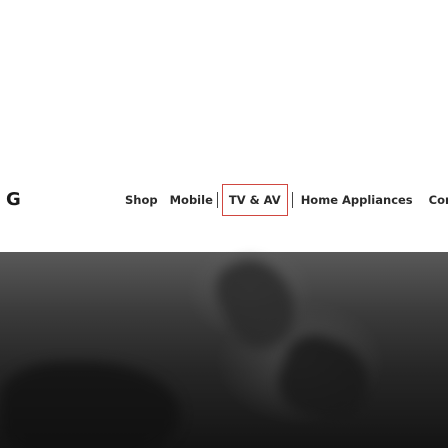  What do you see at coordinates (438, 200) in the screenshot?
I see `nav-item-computing: Computir` at bounding box center [438, 200].